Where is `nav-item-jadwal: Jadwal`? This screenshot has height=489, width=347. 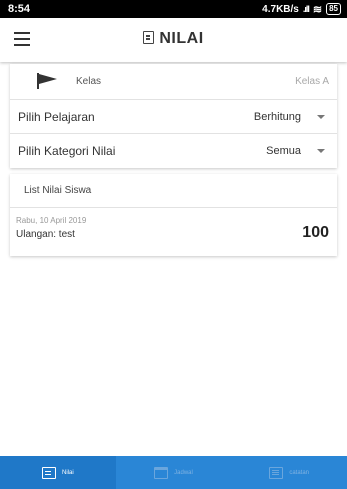 nav-item-jadwal: Jadwal is located at coordinates (174, 472).